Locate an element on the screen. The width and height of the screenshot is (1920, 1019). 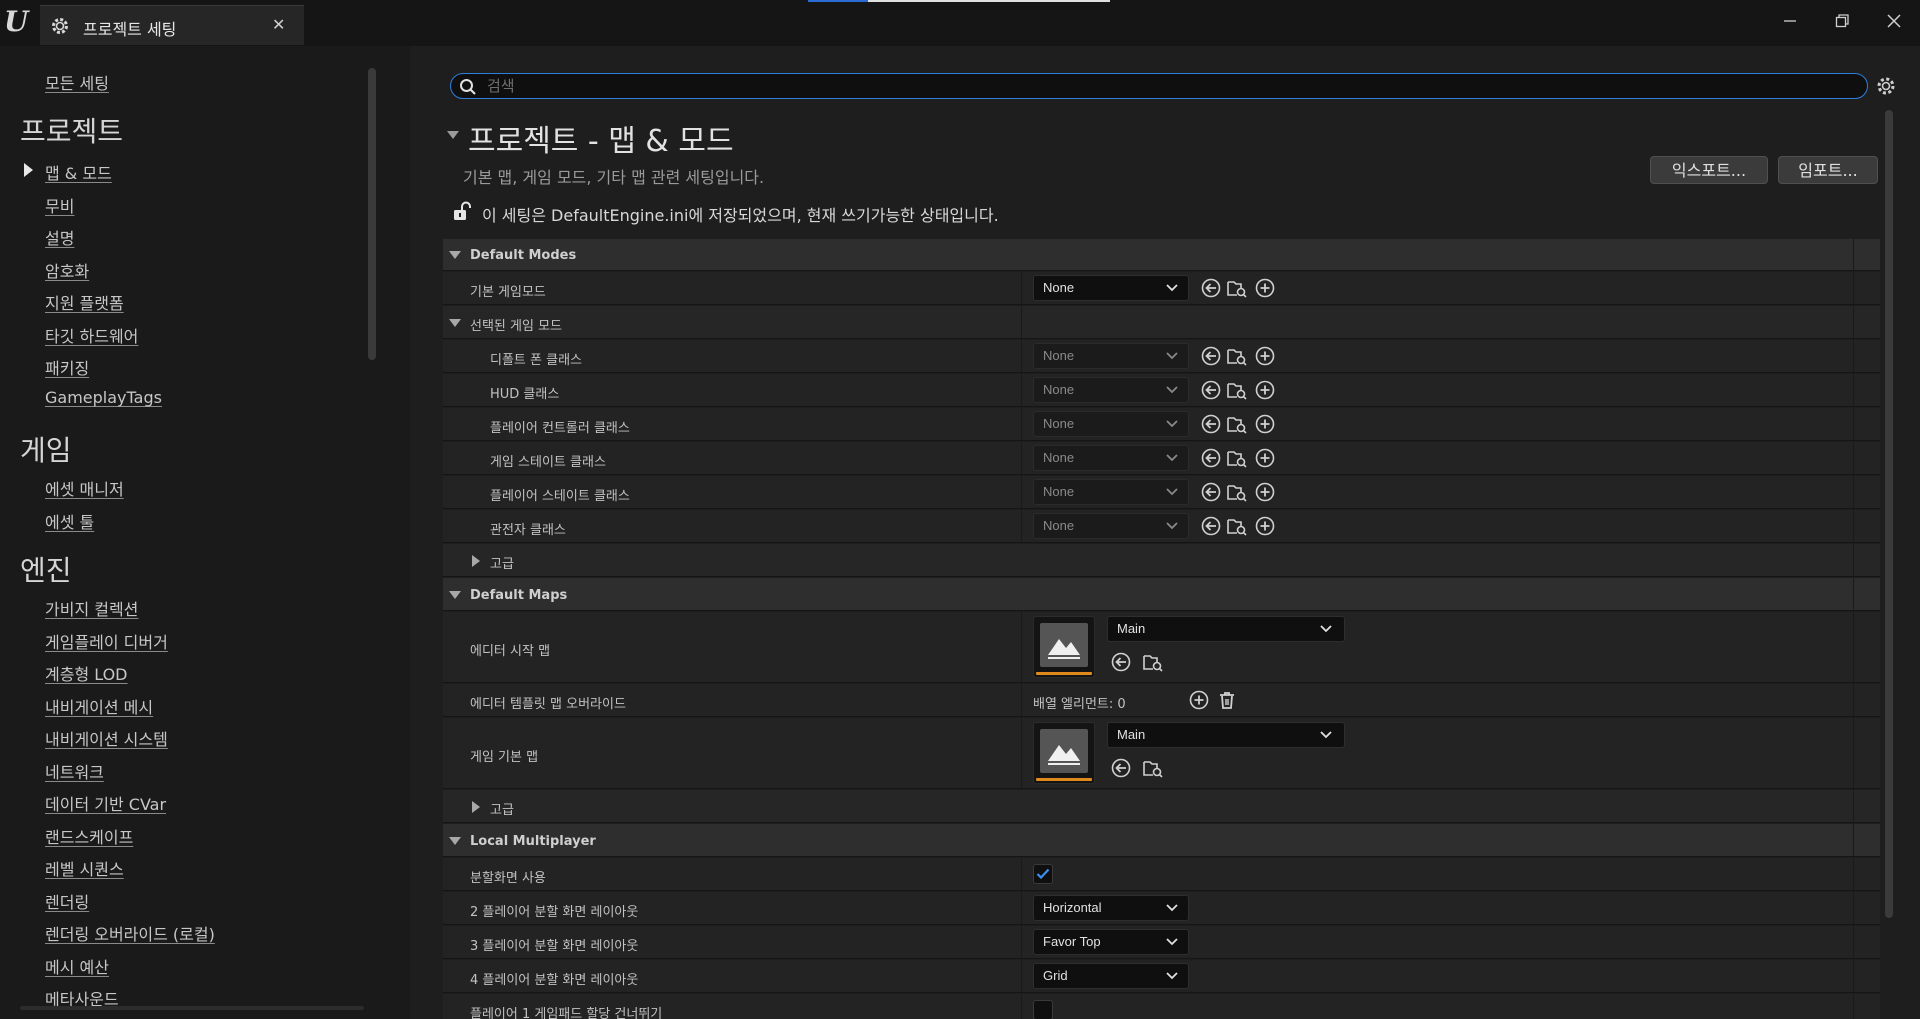
sidebar-item-maps-modes: 맵 & 모드 is located at coordinates (78, 172).